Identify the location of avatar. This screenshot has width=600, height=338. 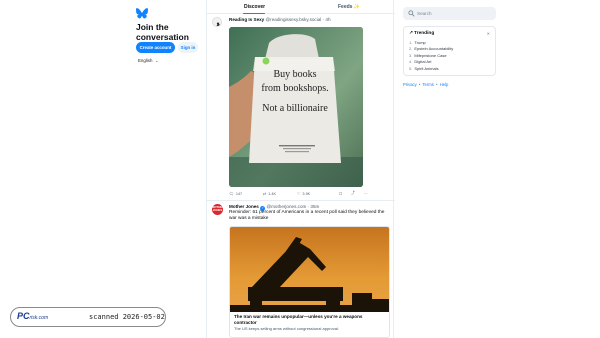
(217, 22).